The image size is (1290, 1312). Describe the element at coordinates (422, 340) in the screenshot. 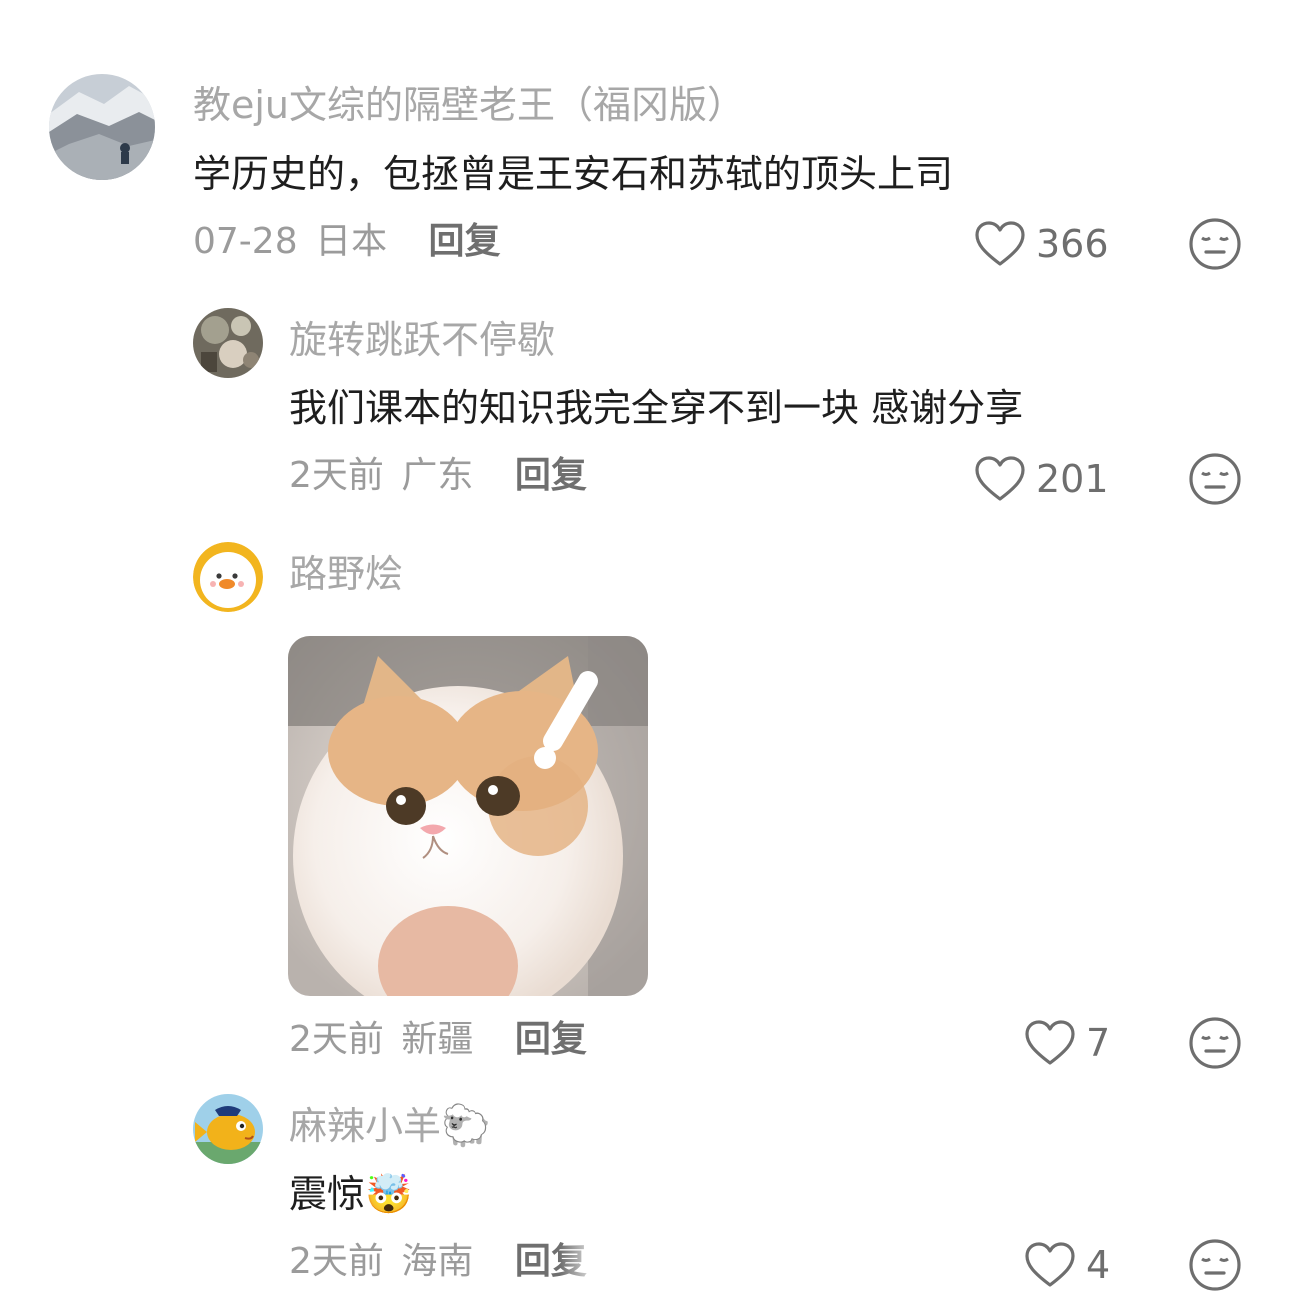

I see `comment-username: 旋转跳跃不停歇` at that location.